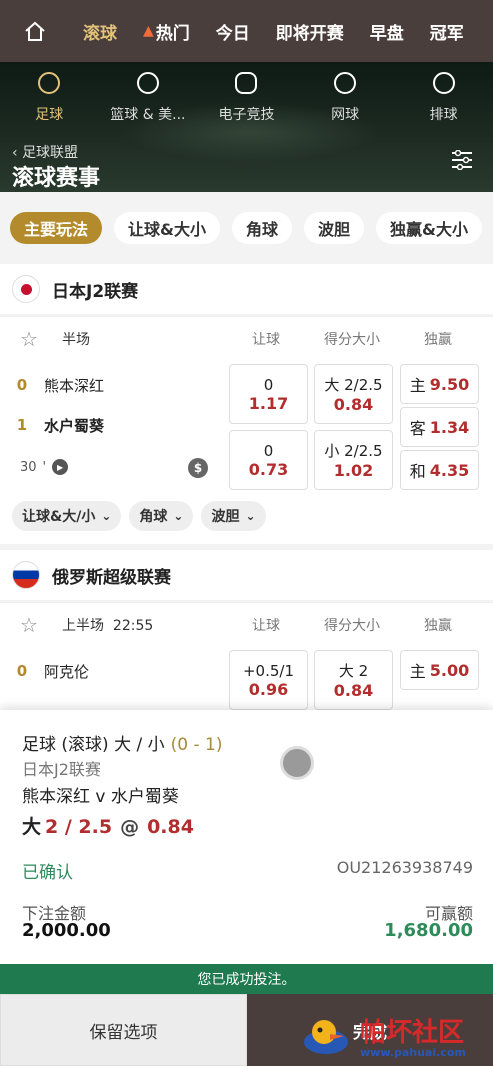 The width and height of the screenshot is (493, 1066). I want to click on odds-label: 主, so click(417, 671).